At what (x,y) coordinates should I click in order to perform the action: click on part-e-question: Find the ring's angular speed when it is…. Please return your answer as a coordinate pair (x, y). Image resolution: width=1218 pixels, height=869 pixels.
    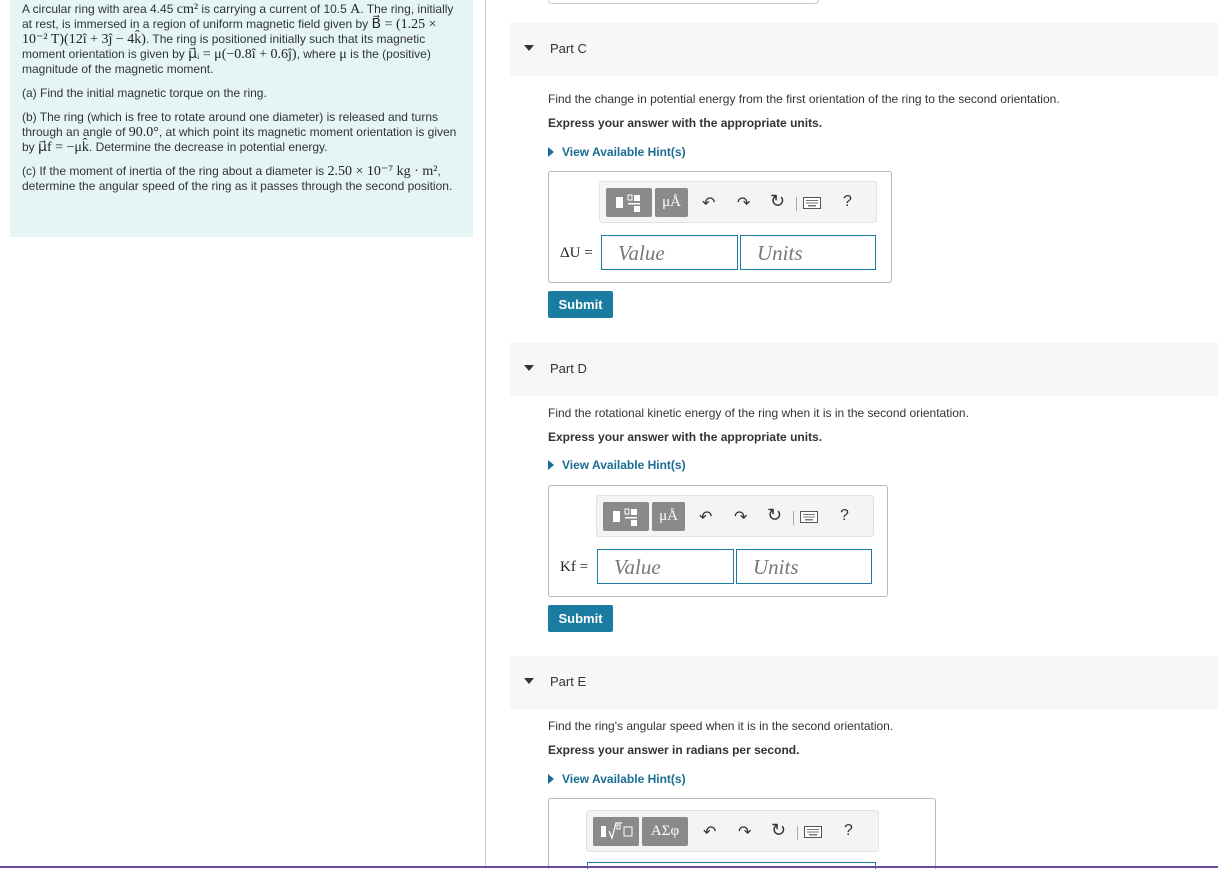
    Looking at the image, I should click on (721, 726).